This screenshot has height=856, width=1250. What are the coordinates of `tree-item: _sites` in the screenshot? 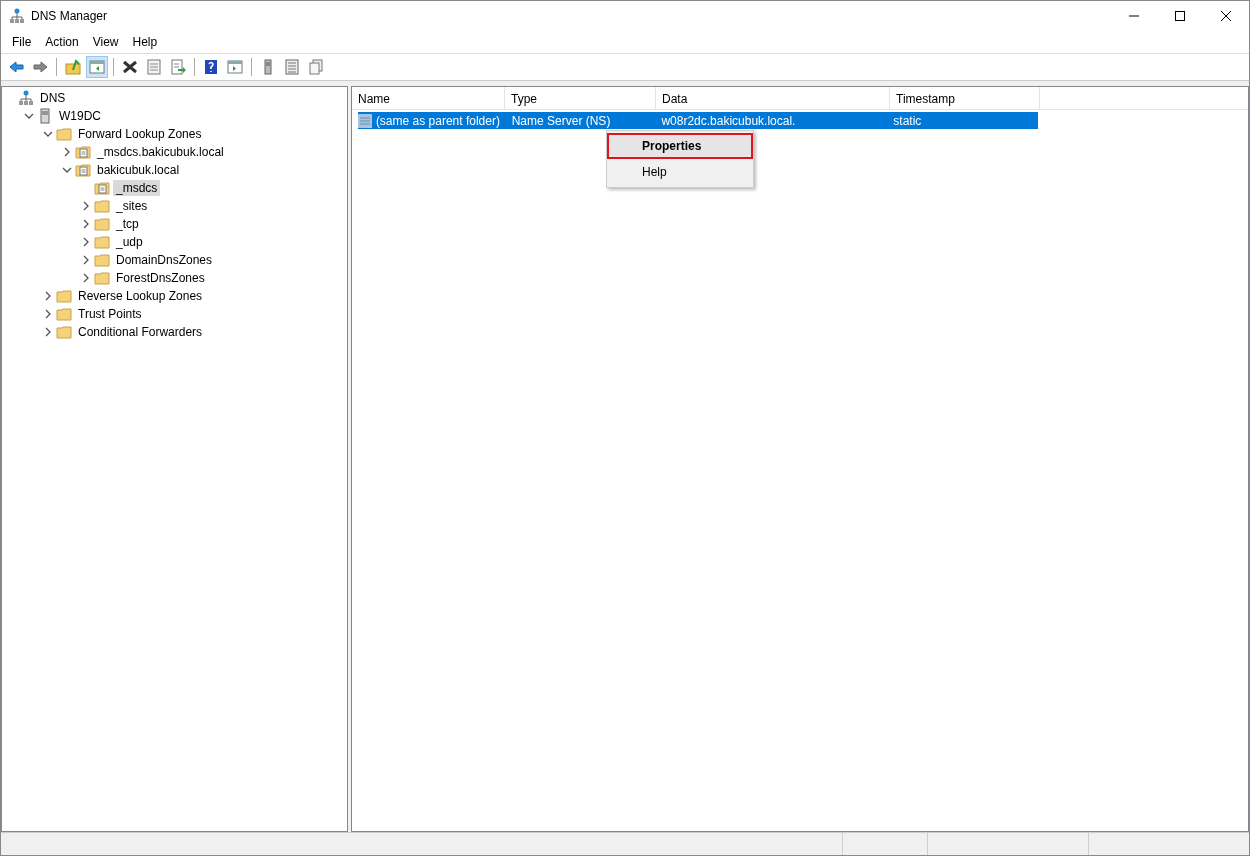 It's located at (132, 206).